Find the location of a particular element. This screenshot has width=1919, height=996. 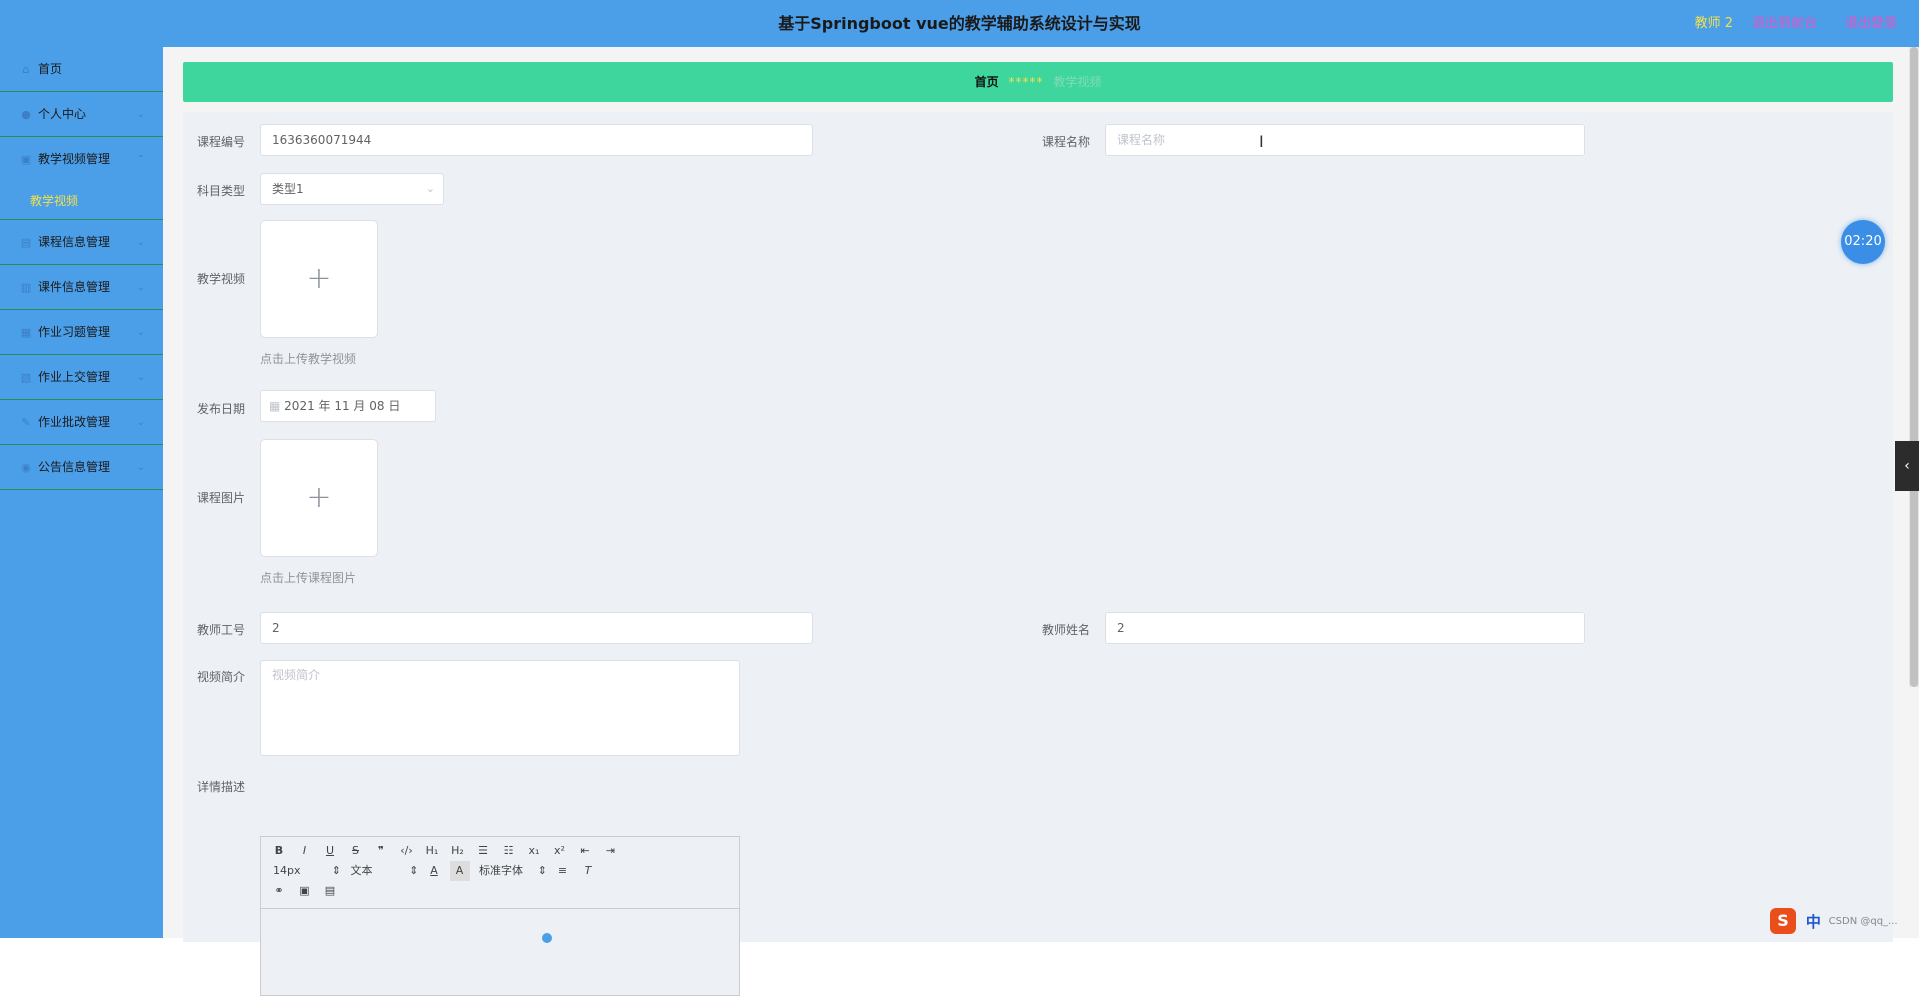

sidebar-item-exercise-manage: ▦ 作业习题管理 ⌄ is located at coordinates (81, 332).